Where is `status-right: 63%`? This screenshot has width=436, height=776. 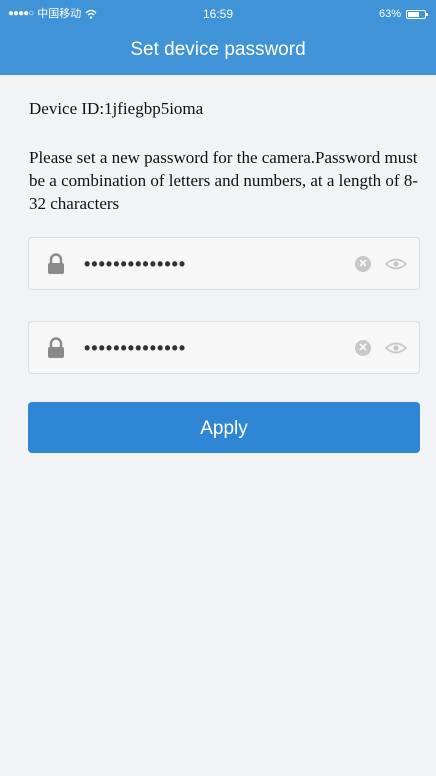
status-right: 63% is located at coordinates (403, 14).